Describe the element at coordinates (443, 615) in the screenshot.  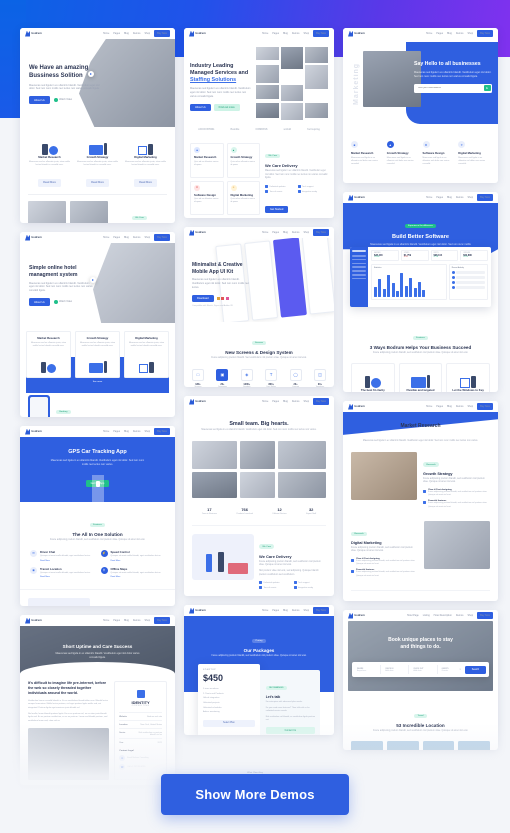
I see `nav-link-hotel-description: Hotel Description` at that location.